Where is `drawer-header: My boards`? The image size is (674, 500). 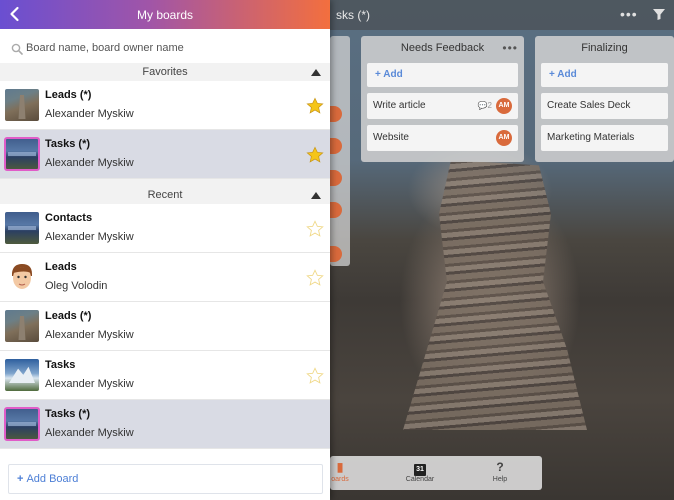 drawer-header: My boards is located at coordinates (165, 14).